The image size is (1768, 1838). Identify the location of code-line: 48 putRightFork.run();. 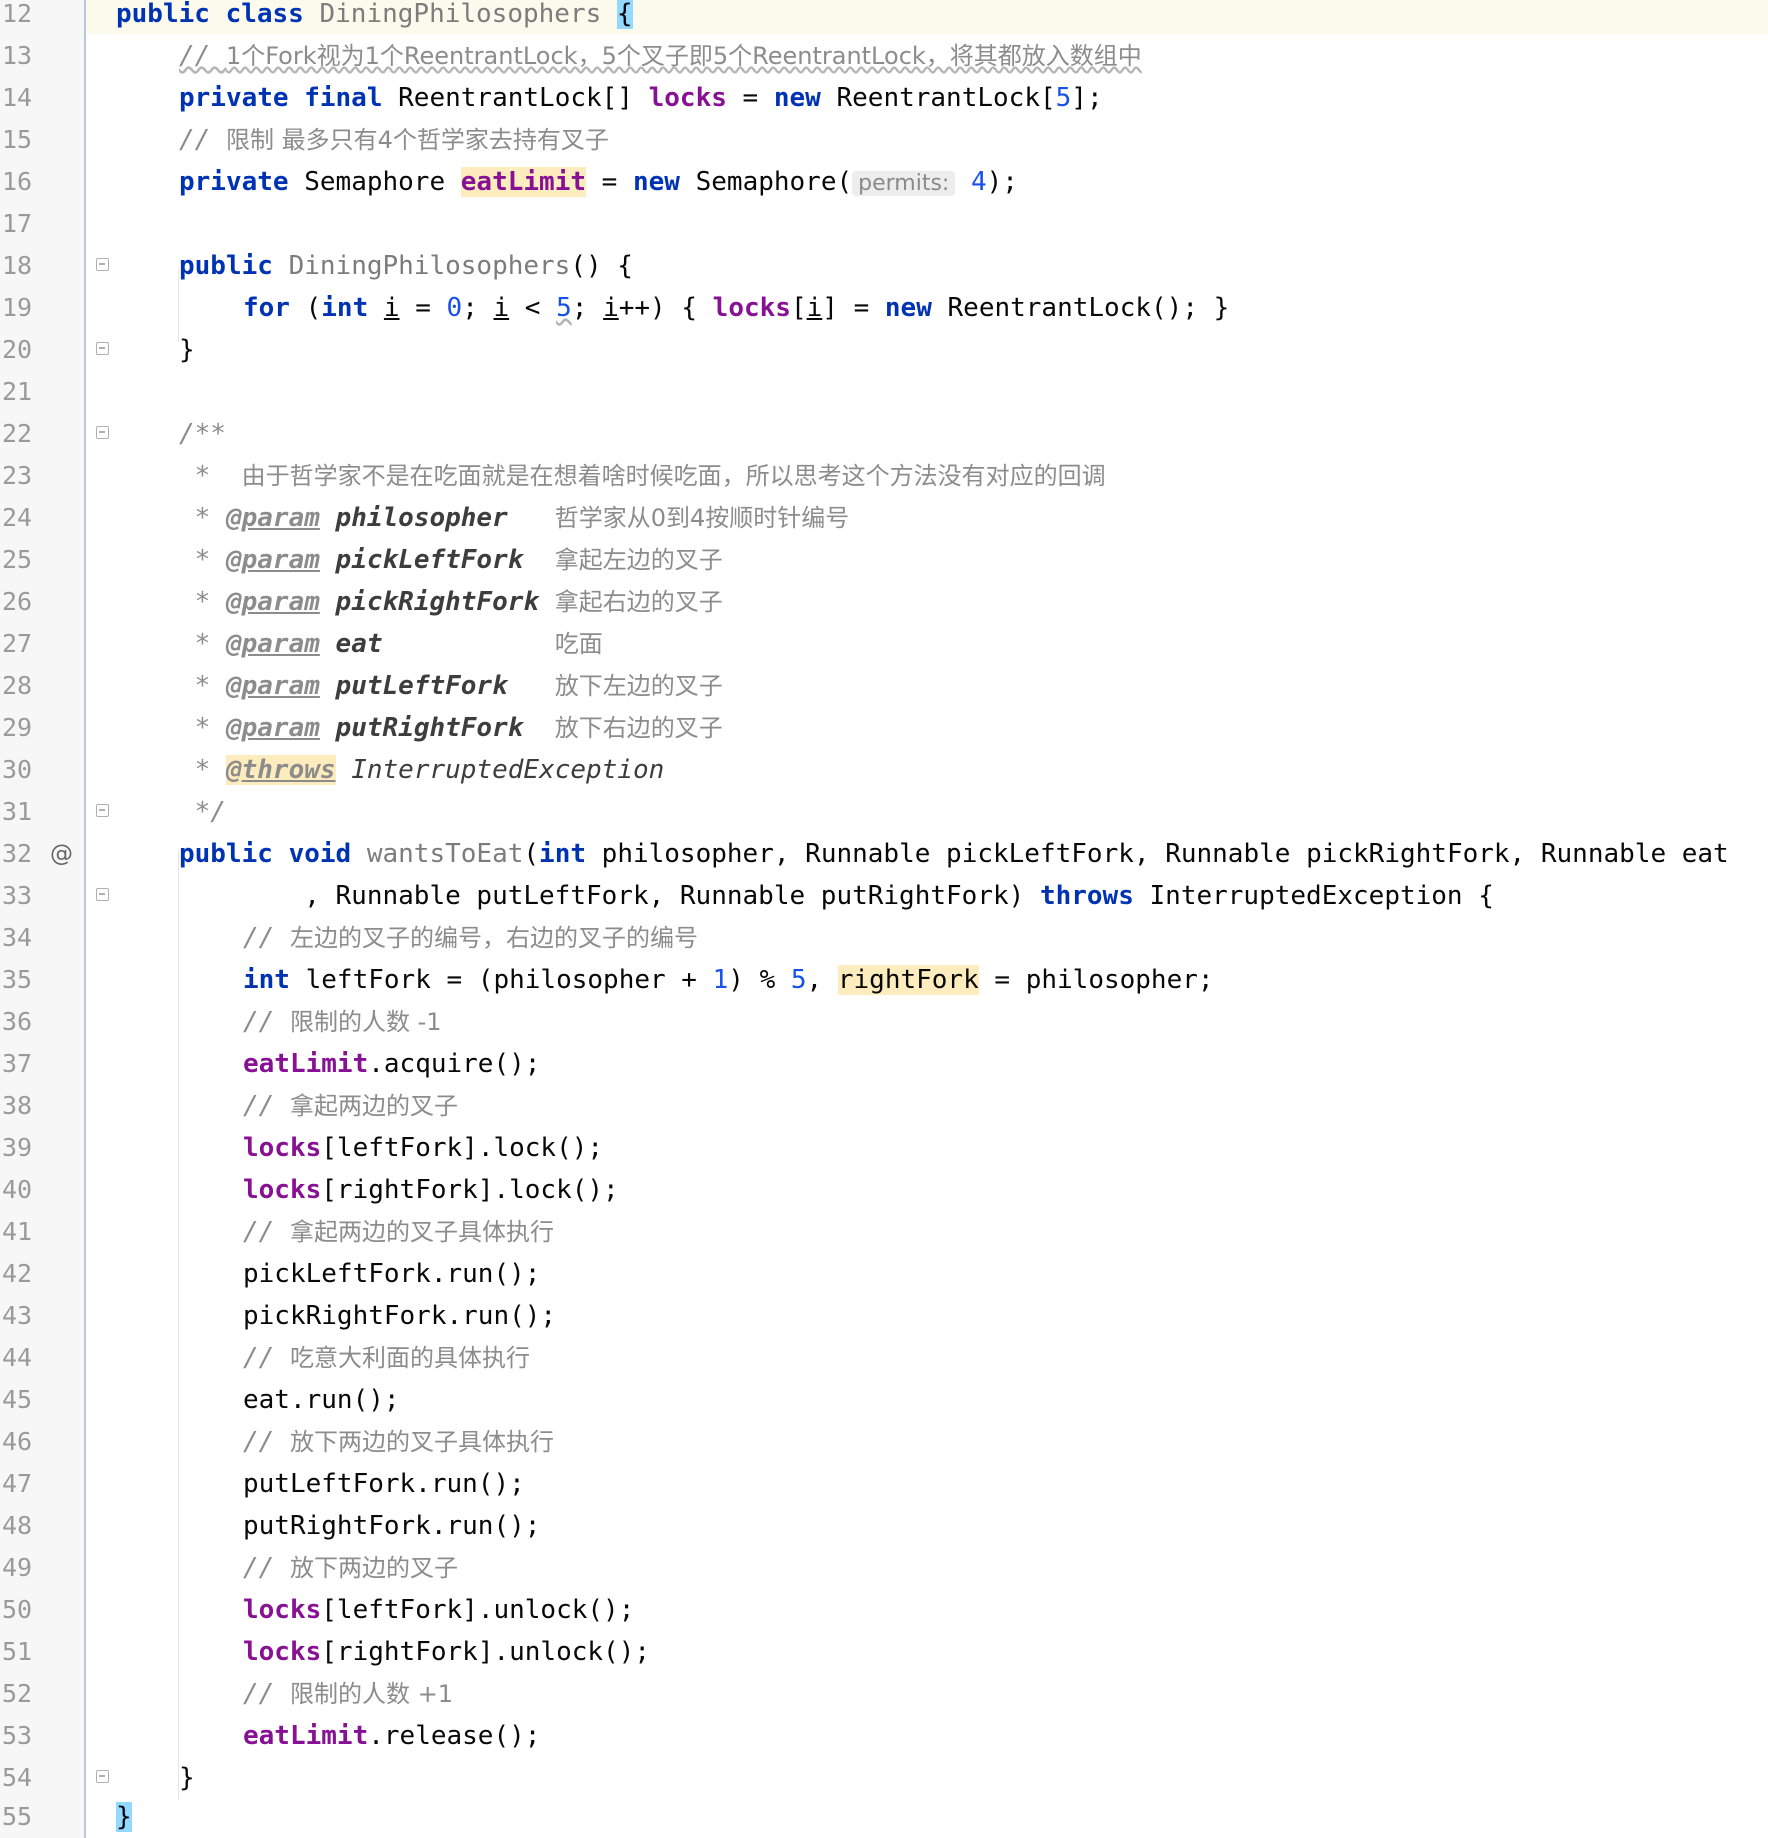
(884, 1526).